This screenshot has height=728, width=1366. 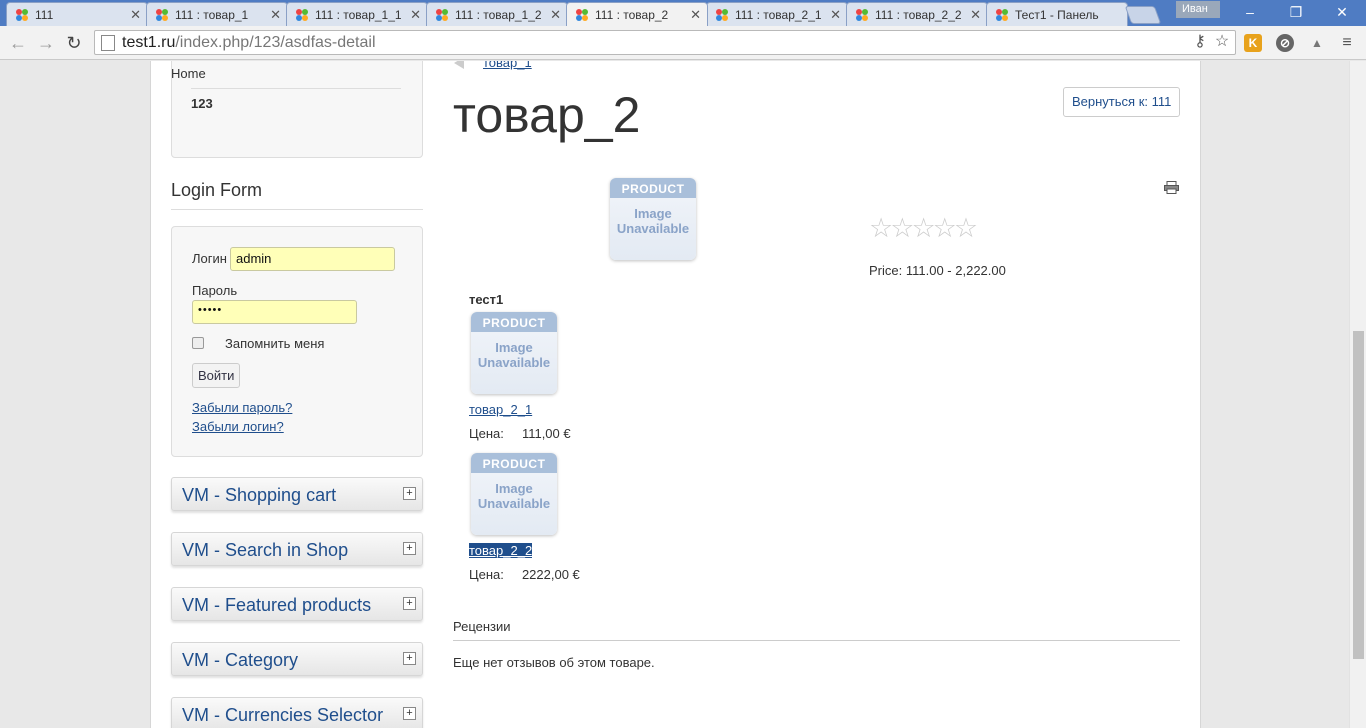 I want to click on login-form-title: Login Form, so click(x=297, y=195).